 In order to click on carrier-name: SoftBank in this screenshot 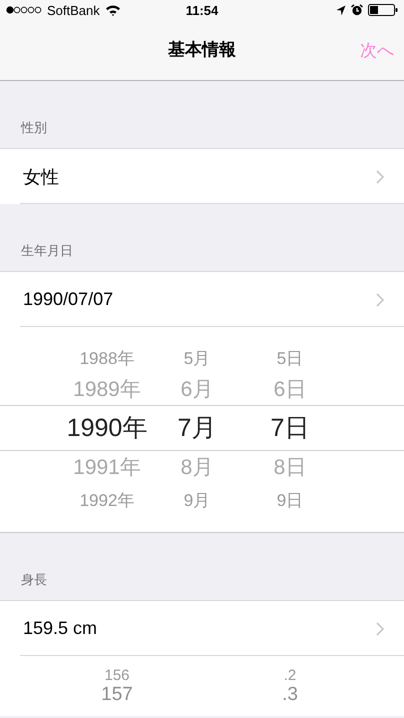, I will do `click(73, 10)`.